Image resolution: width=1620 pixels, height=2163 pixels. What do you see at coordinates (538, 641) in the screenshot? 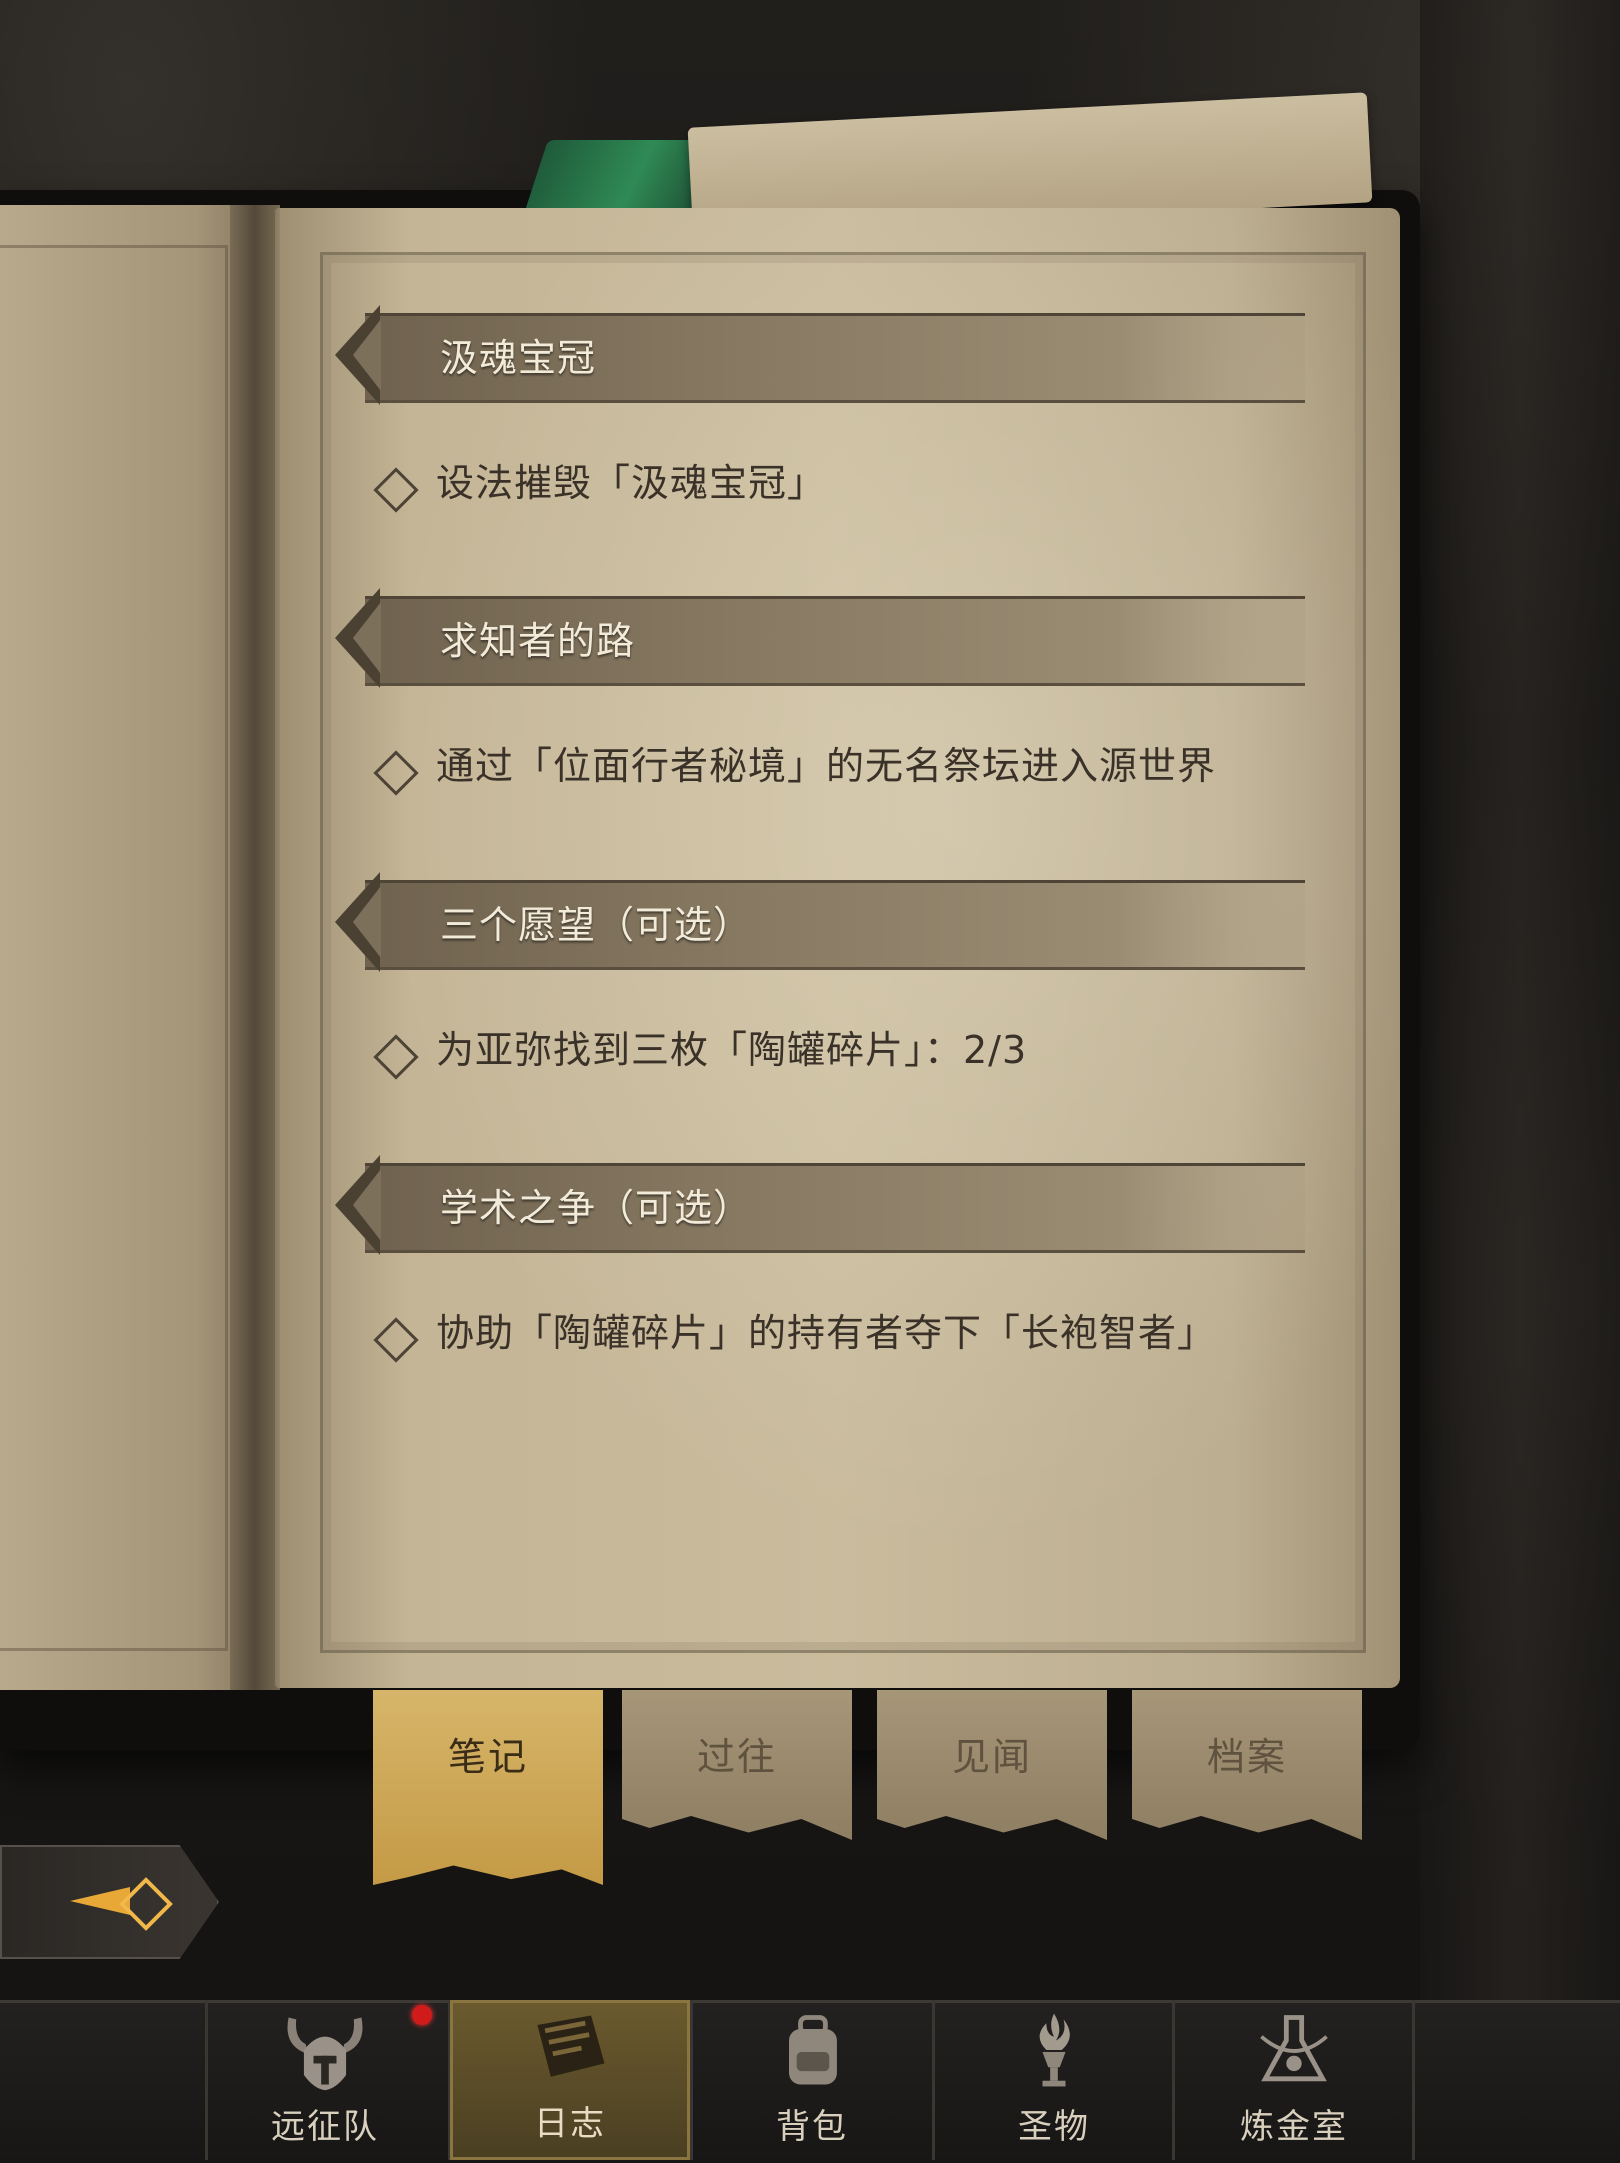
I see `quest-title: 求知者的路` at bounding box center [538, 641].